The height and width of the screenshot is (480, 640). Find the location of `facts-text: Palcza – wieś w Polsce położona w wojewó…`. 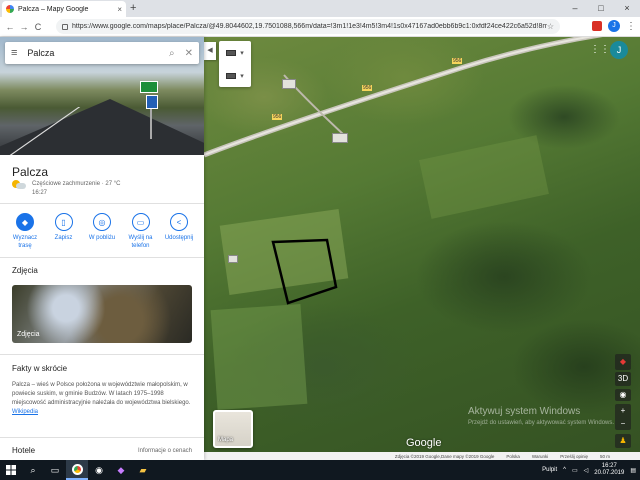

facts-text: Palcza – wieś w Polsce położona w wojewó… is located at coordinates (102, 399).